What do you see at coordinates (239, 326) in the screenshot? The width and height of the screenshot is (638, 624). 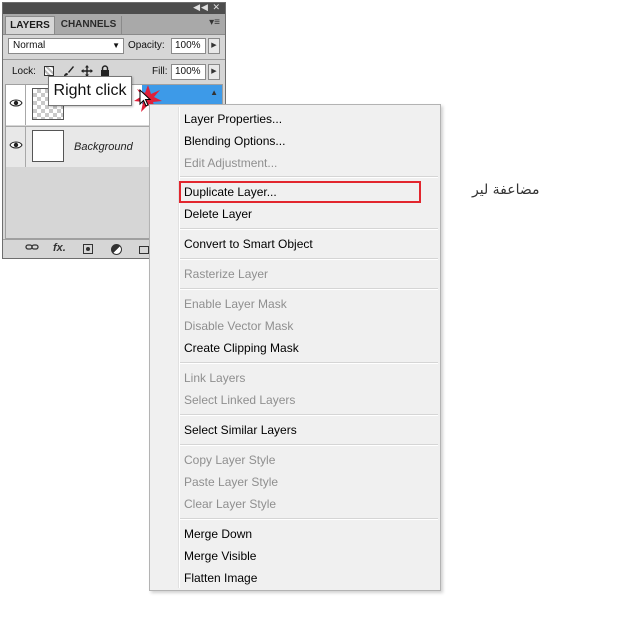 I see `menu-item-disable-vector-mask: Disable Vector Mask` at bounding box center [239, 326].